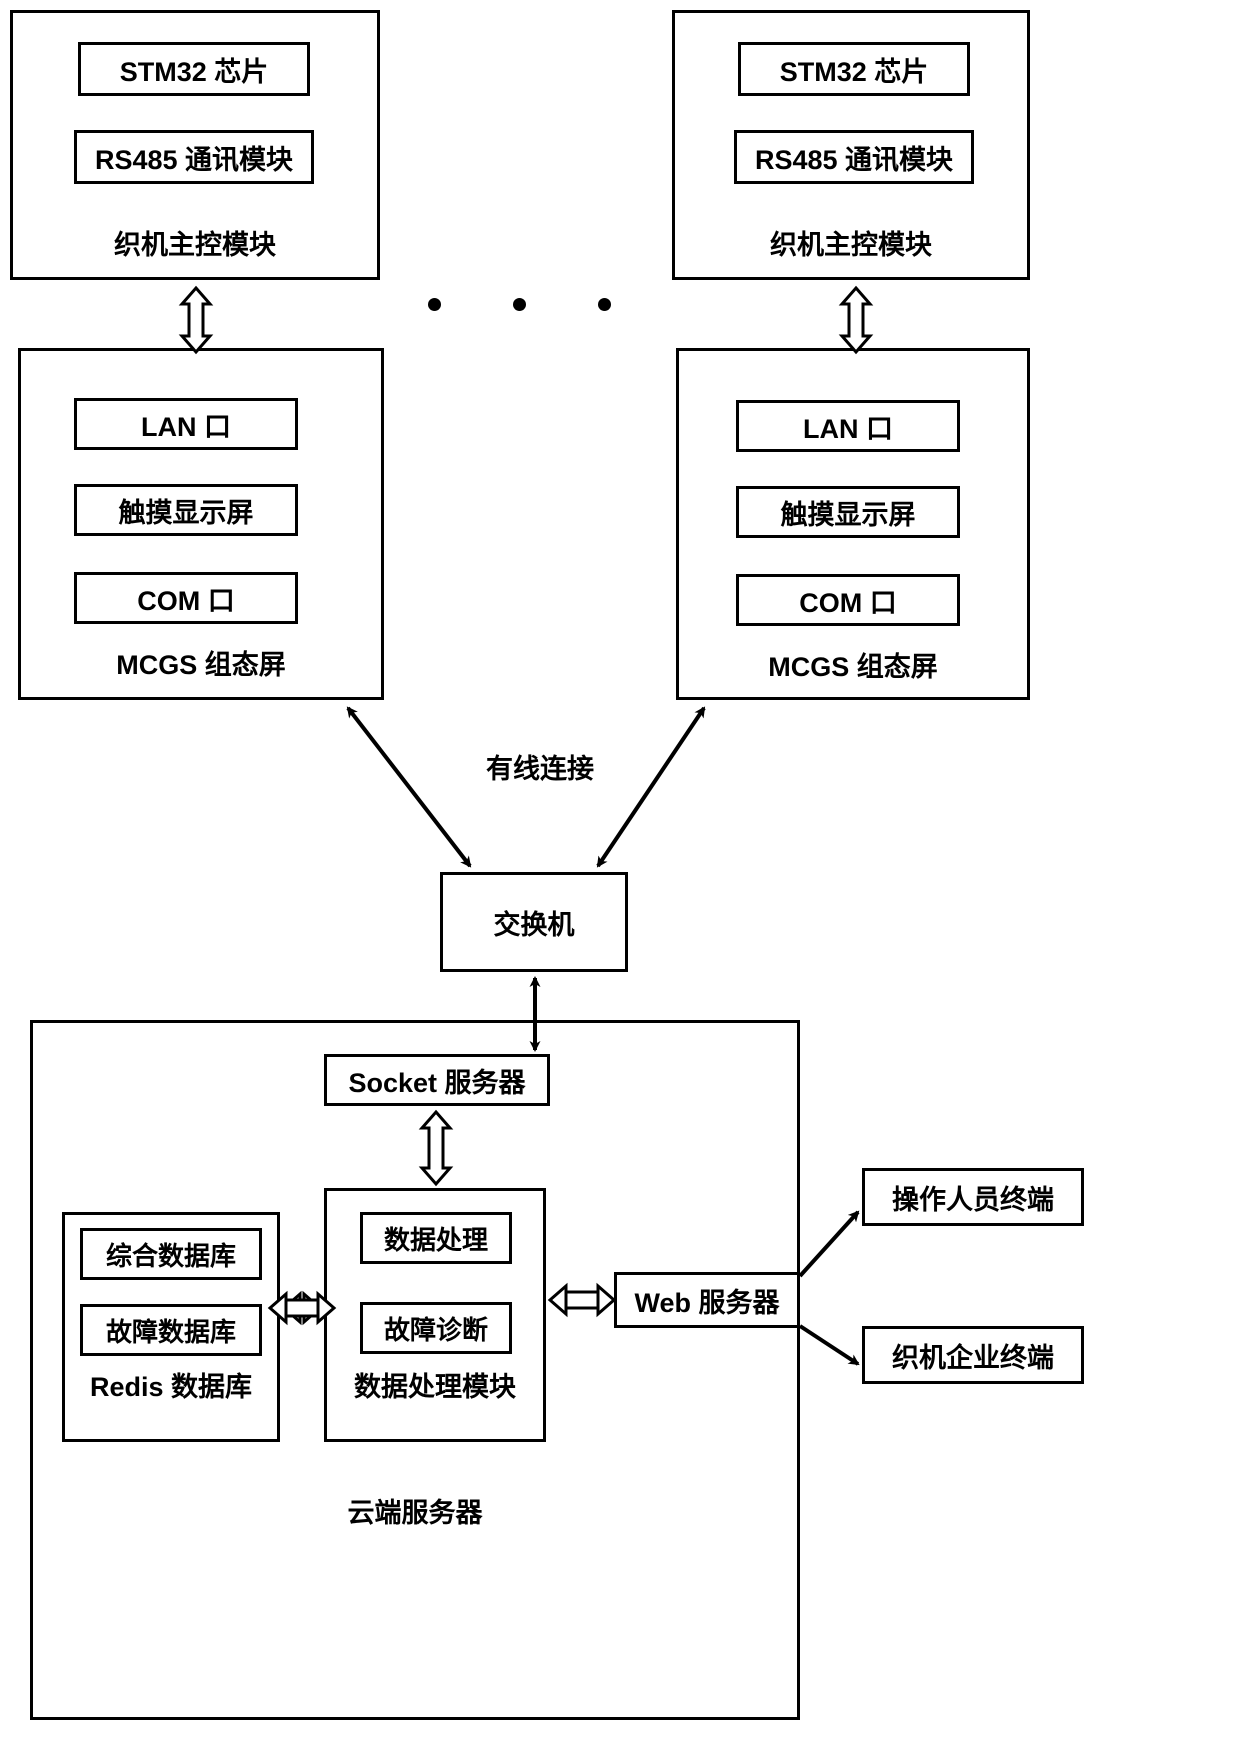 Image resolution: width=1240 pixels, height=1753 pixels. I want to click on stm32-chip-label-1: STM32 芯片, so click(194, 71).